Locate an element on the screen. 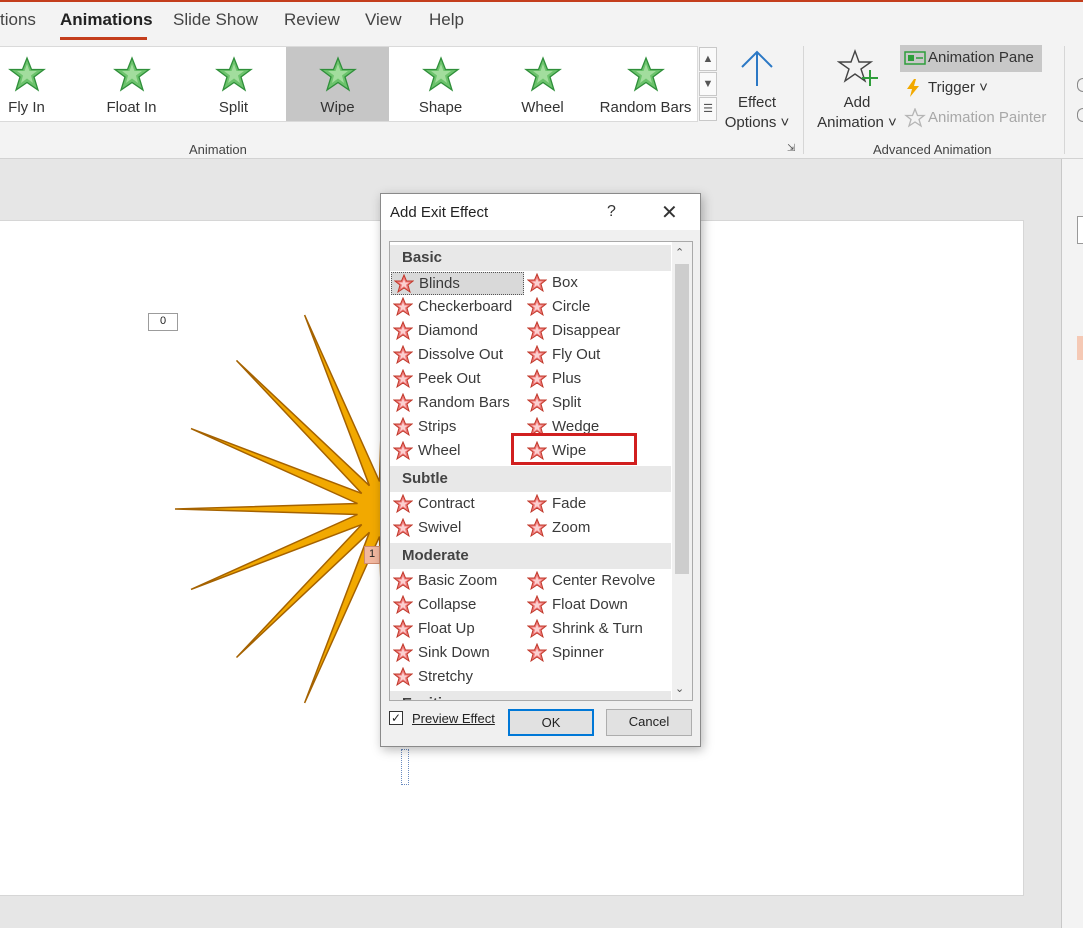 The width and height of the screenshot is (1083, 928). pane-item-fragment is located at coordinates (1080, 348).